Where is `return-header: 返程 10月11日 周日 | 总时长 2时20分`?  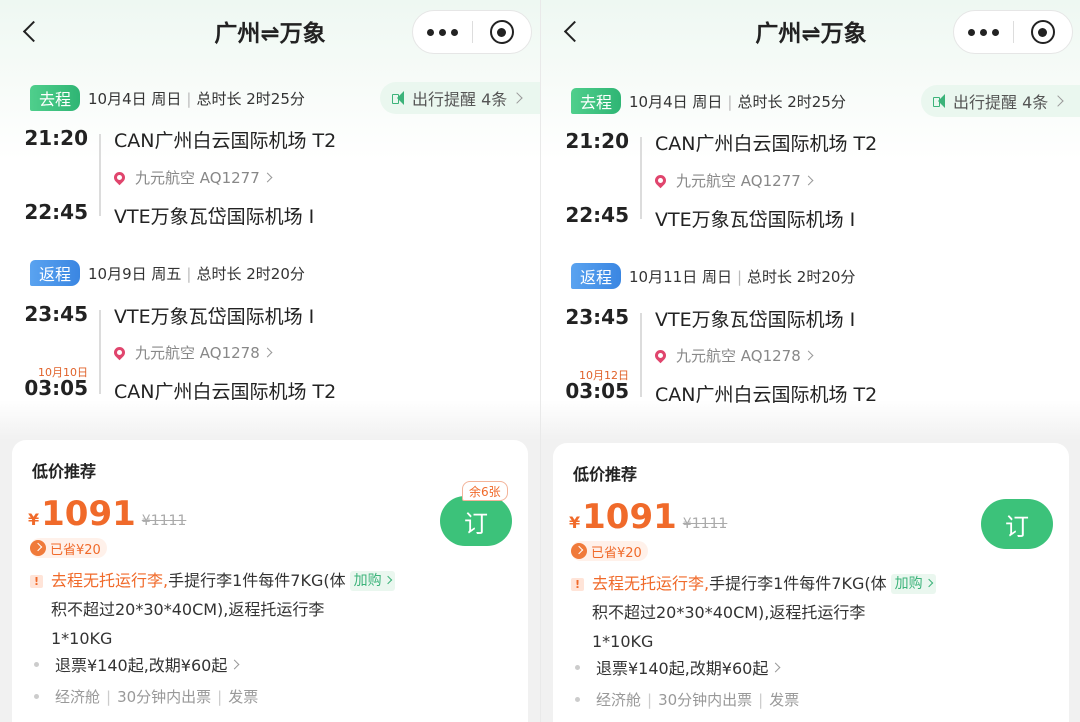 return-header: 返程 10月11日 周日 | 总时长 2时20分 is located at coordinates (713, 276).